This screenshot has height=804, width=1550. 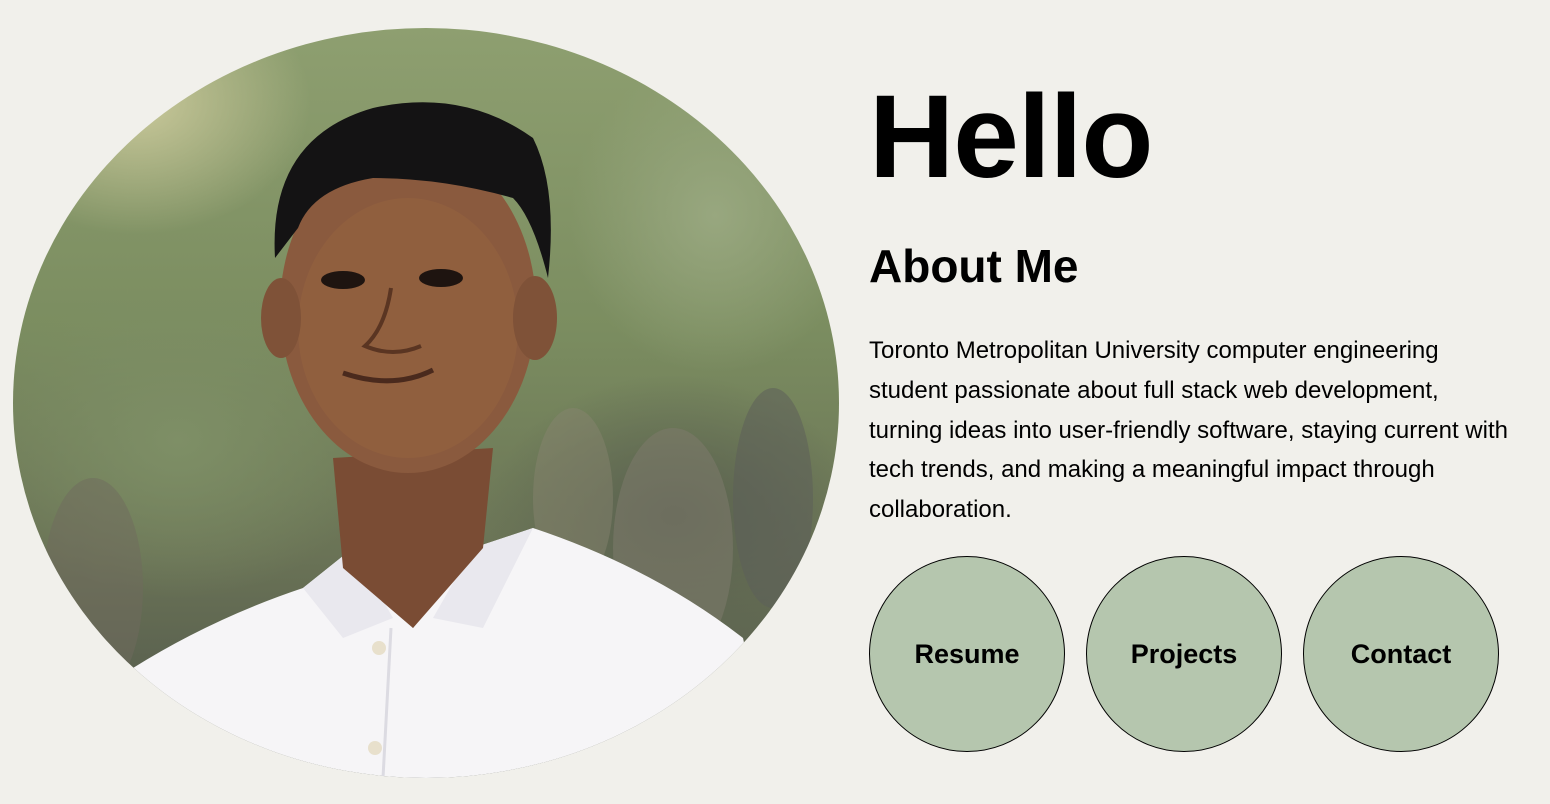 I want to click on contact-button: Contact, so click(x=1401, y=654).